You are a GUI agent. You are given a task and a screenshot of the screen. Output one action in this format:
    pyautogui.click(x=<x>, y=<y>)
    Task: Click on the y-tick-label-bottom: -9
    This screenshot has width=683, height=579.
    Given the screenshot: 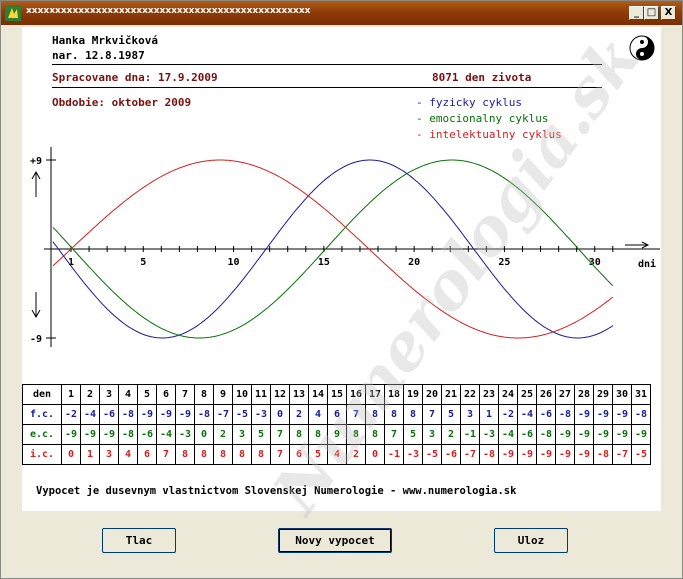 What is the action you would take?
    pyautogui.click(x=36, y=339)
    